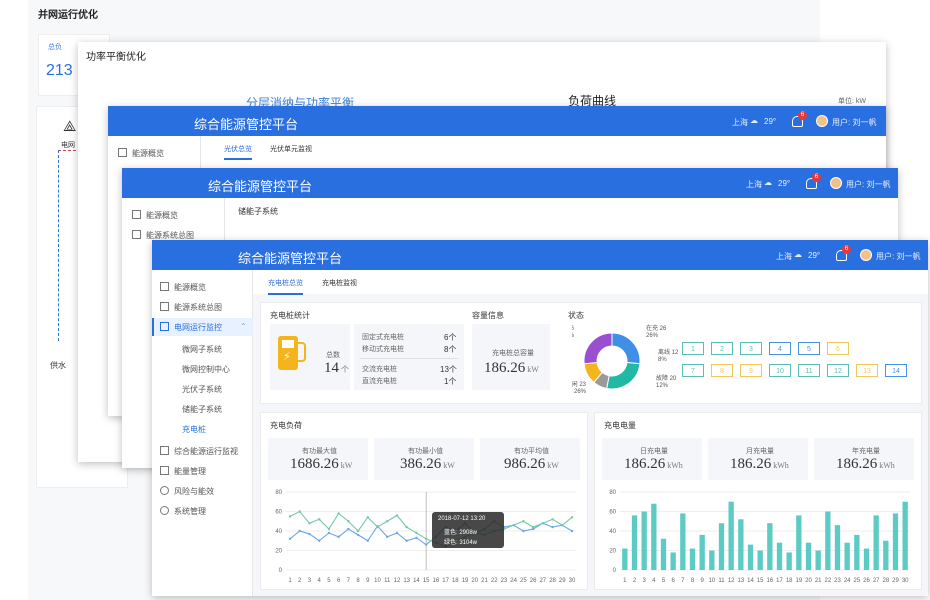 The width and height of the screenshot is (930, 600). I want to click on charger-status-box: 4, so click(780, 348).